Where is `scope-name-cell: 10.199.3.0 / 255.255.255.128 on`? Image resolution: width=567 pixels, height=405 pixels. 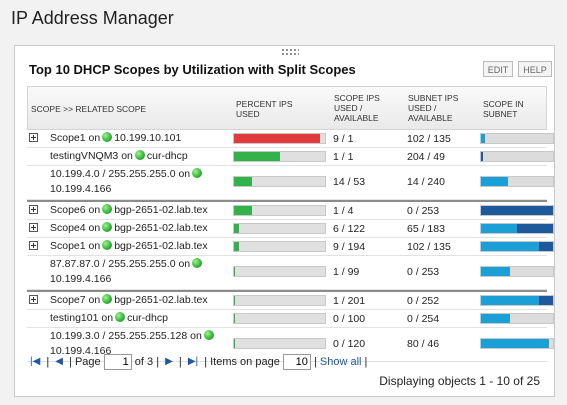 scope-name-cell: 10.199.3.0 / 255.255.255.128 on is located at coordinates (133, 336).